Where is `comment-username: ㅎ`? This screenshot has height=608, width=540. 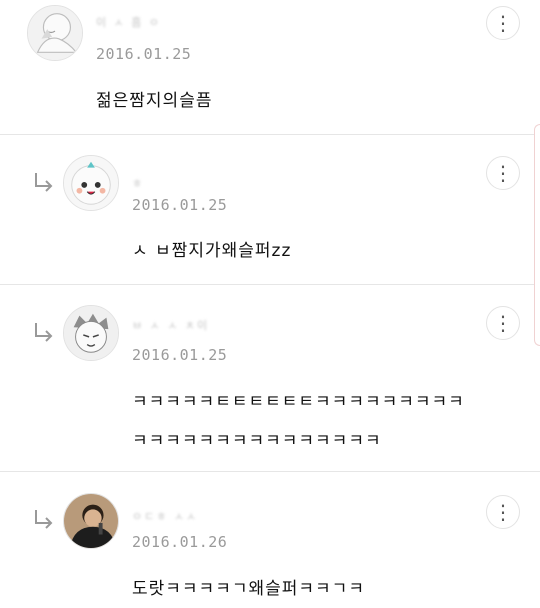 comment-username: ㅎ is located at coordinates (138, 183).